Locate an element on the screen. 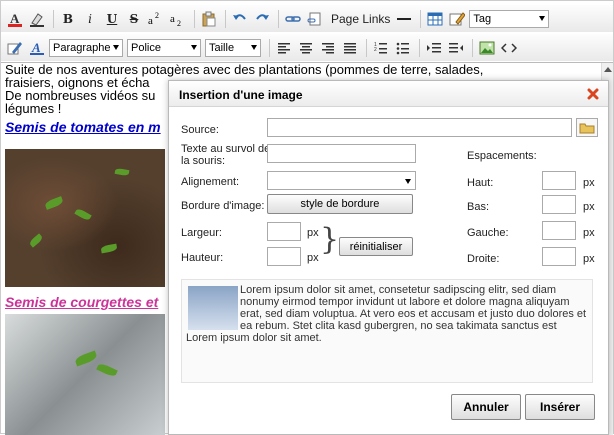 Image resolution: width=614 pixels, height=435 pixels. spacing-right-input is located at coordinates (559, 256).